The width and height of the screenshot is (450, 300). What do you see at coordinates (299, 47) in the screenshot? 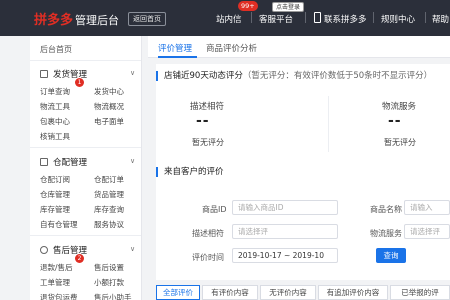
I see `page-tabs: 评价管理 商品评价分析` at bounding box center [299, 47].